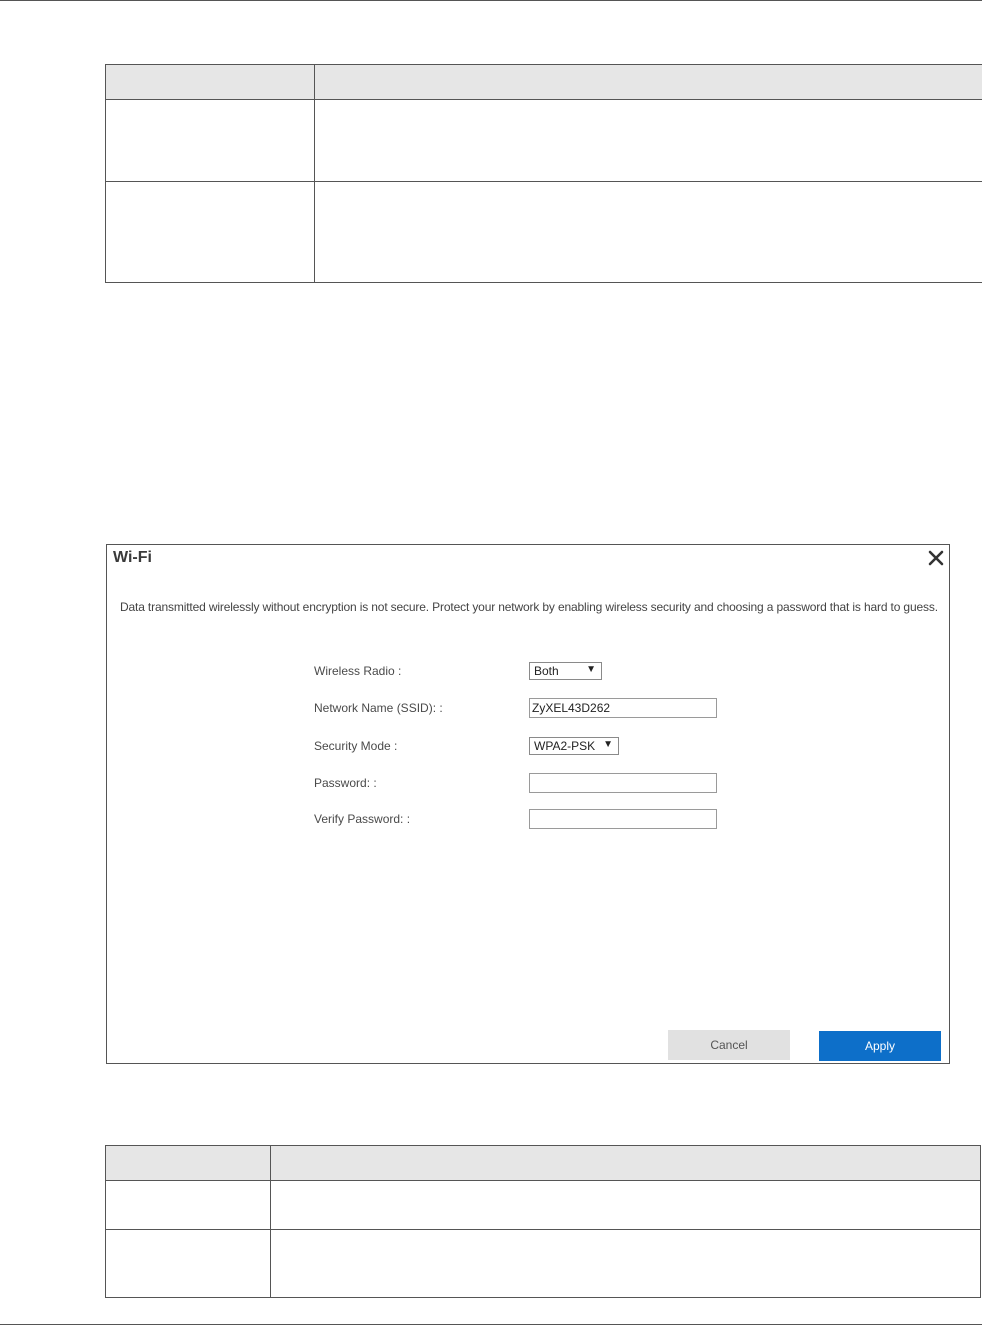 The height and width of the screenshot is (1325, 982). What do you see at coordinates (729, 1045) in the screenshot?
I see `cancel-button: Cancel` at bounding box center [729, 1045].